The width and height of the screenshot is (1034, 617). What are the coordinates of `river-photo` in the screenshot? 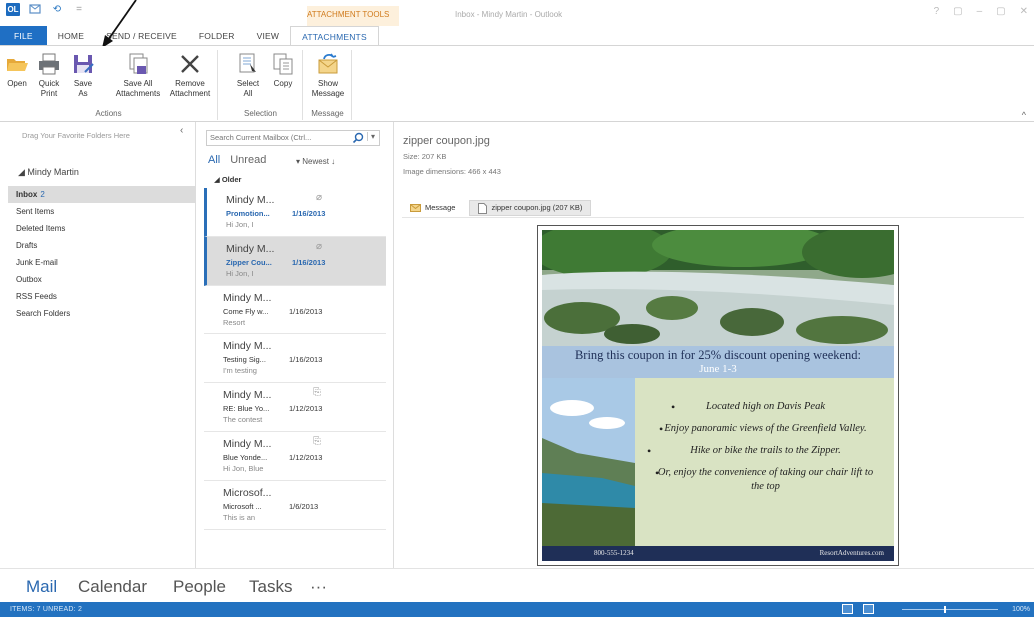 It's located at (718, 288).